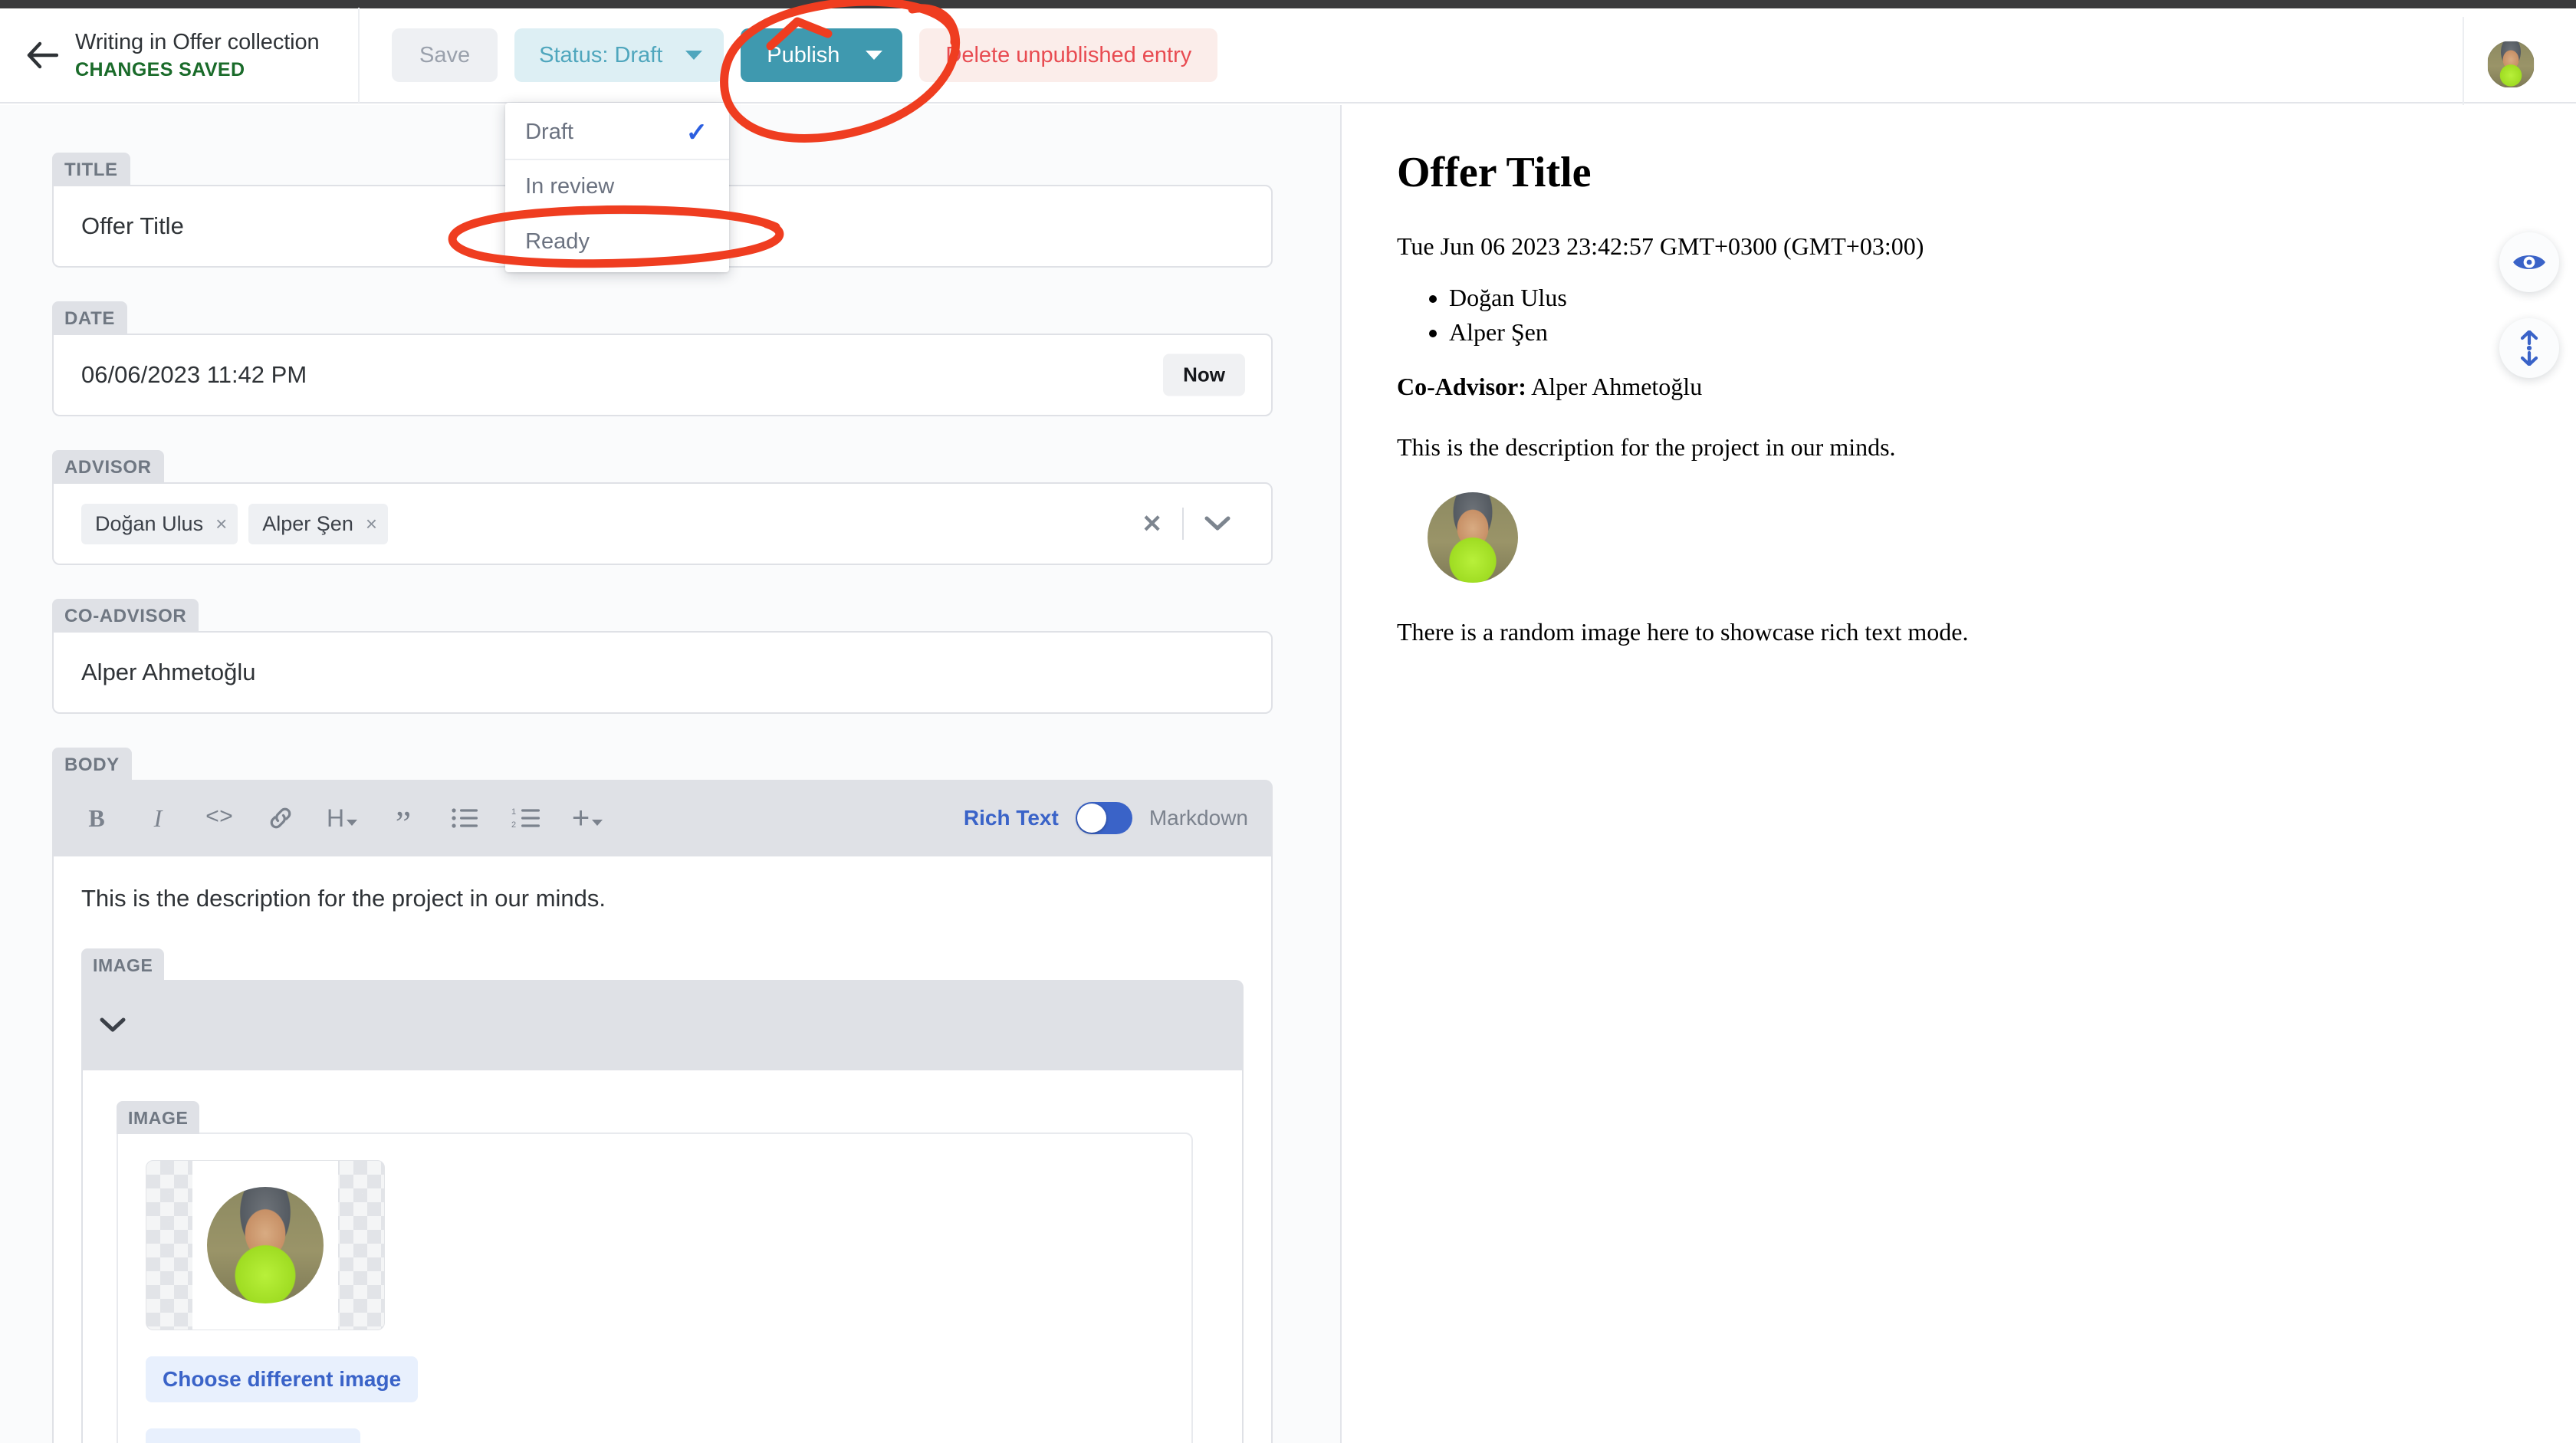  I want to click on image-widget-inner-body: Choose different image Replace with URL, so click(655, 1288).